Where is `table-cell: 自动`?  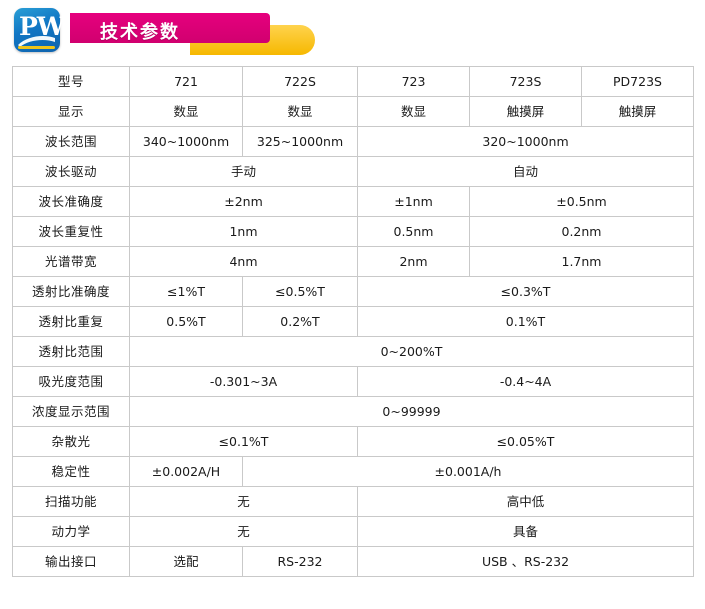
table-cell: 自动 is located at coordinates (525, 171).